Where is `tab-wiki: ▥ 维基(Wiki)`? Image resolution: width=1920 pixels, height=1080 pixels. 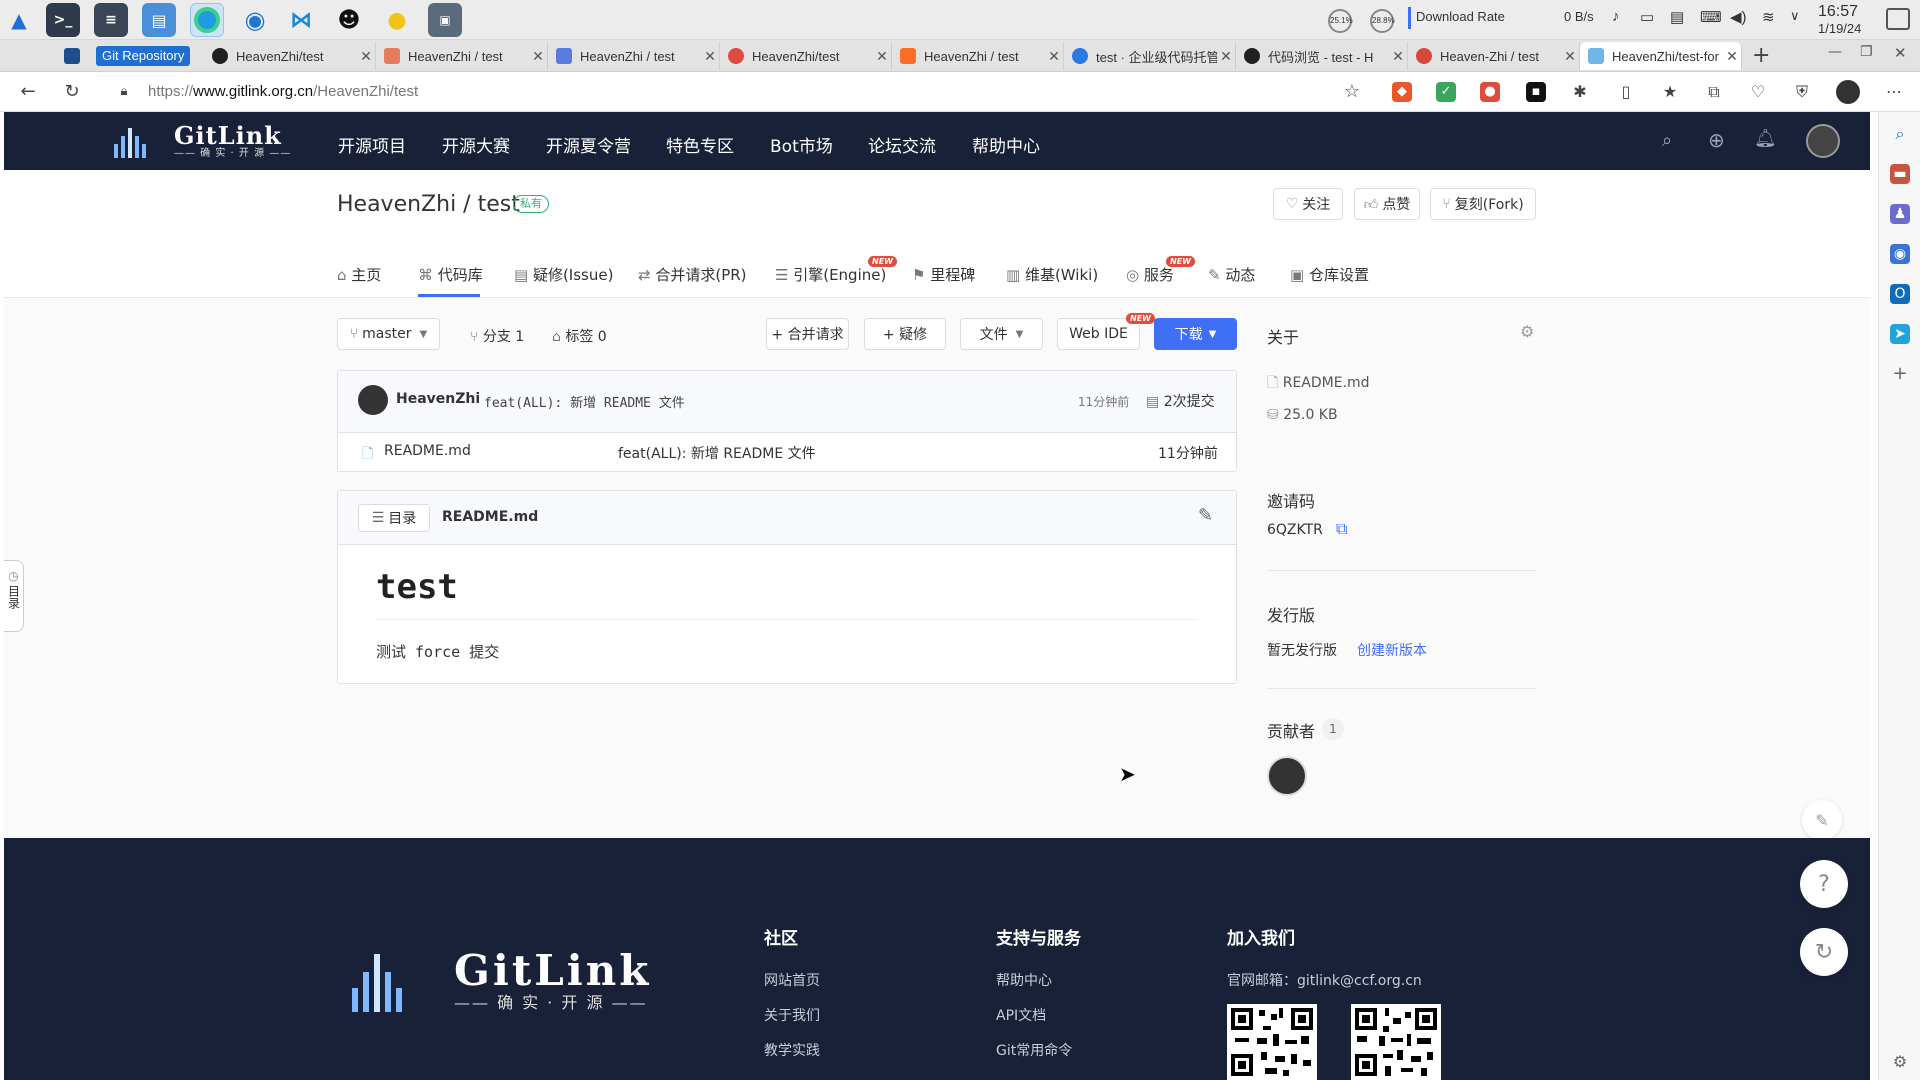
tab-wiki: ▥ 维基(Wiki) is located at coordinates (1052, 274).